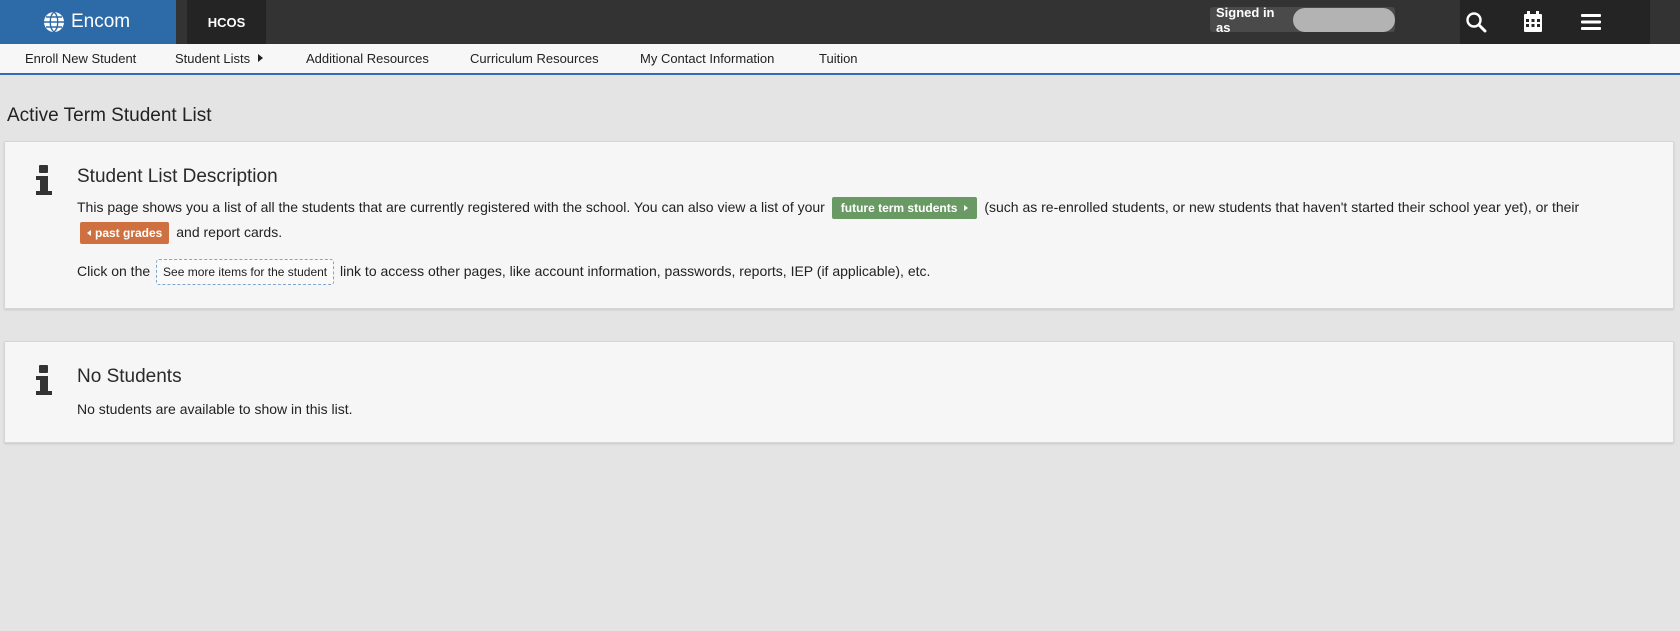 This screenshot has height=631, width=1680. I want to click on description-text-3: and report cards., so click(229, 232).